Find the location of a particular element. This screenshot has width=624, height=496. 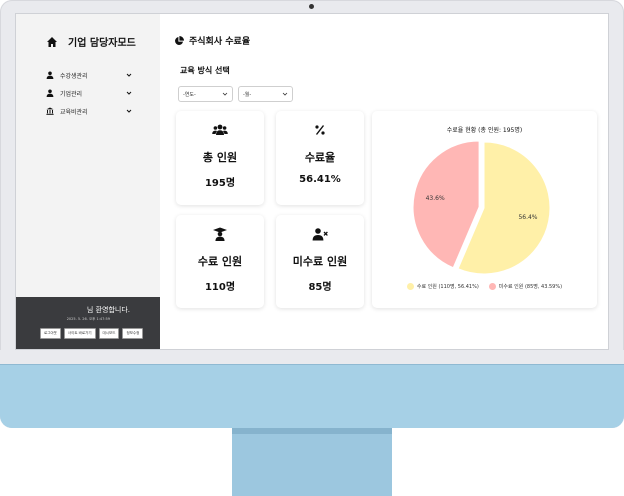

legend-item-completed: 수료 인원 (110명, 56.41%) is located at coordinates (442, 286).